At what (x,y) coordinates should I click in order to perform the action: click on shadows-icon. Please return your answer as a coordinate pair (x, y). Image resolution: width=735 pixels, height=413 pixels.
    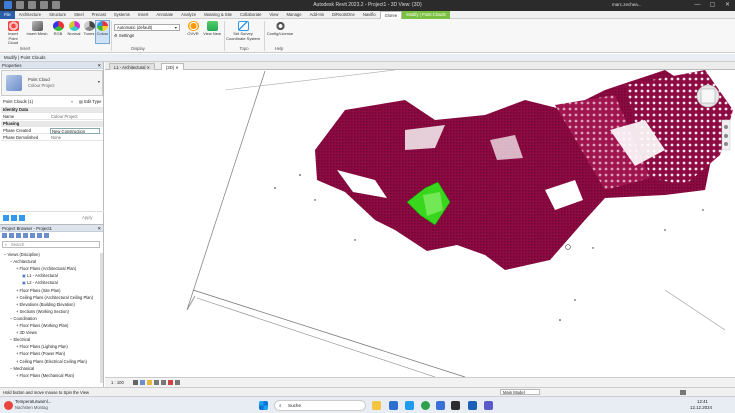
    Looking at the image, I should click on (156, 382).